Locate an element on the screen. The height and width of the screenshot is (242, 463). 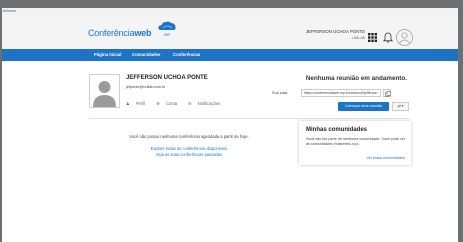
user-icon: ♟ is located at coordinates (128, 103).